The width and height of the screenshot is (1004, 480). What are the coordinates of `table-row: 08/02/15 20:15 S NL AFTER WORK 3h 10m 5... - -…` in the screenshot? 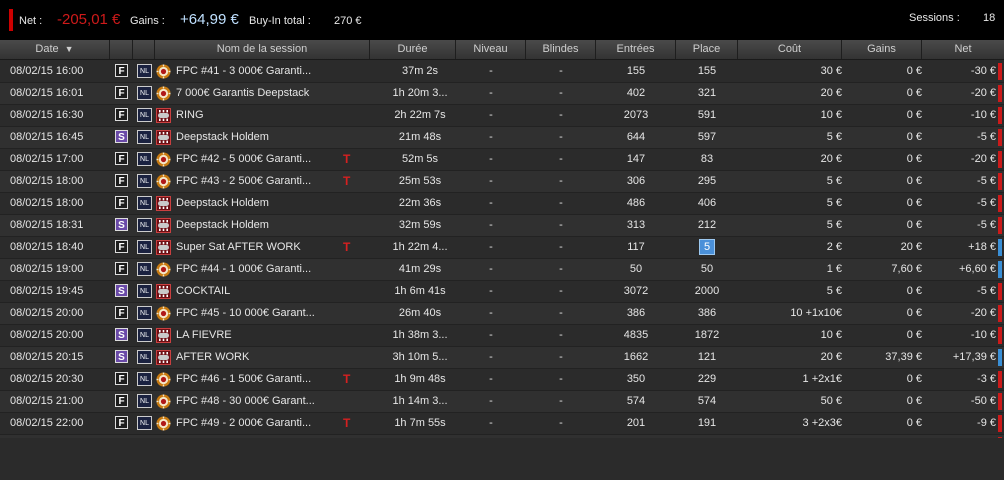 It's located at (502, 358).